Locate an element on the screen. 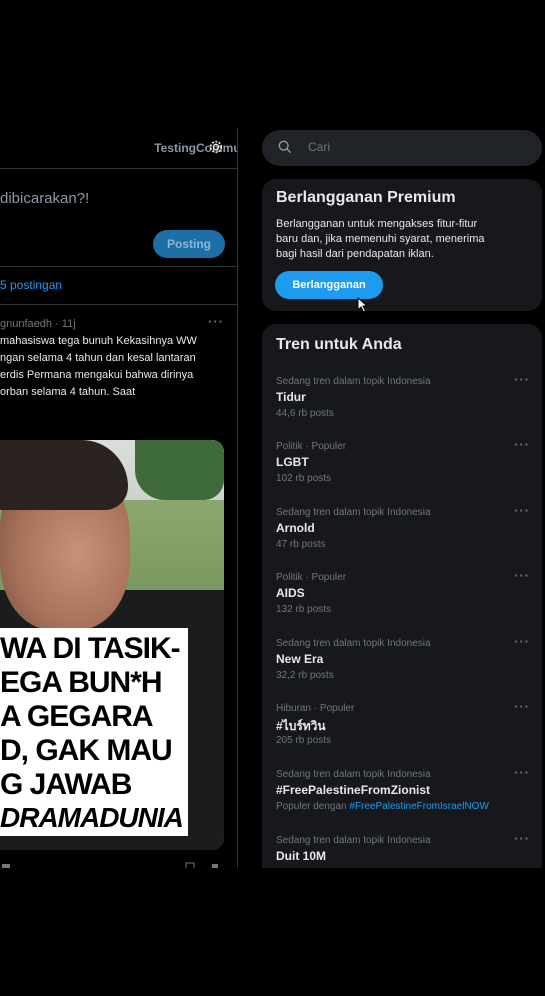 Image resolution: width=545 pixels, height=996 pixels. image-caption-line: G JAWAB is located at coordinates (66, 784).